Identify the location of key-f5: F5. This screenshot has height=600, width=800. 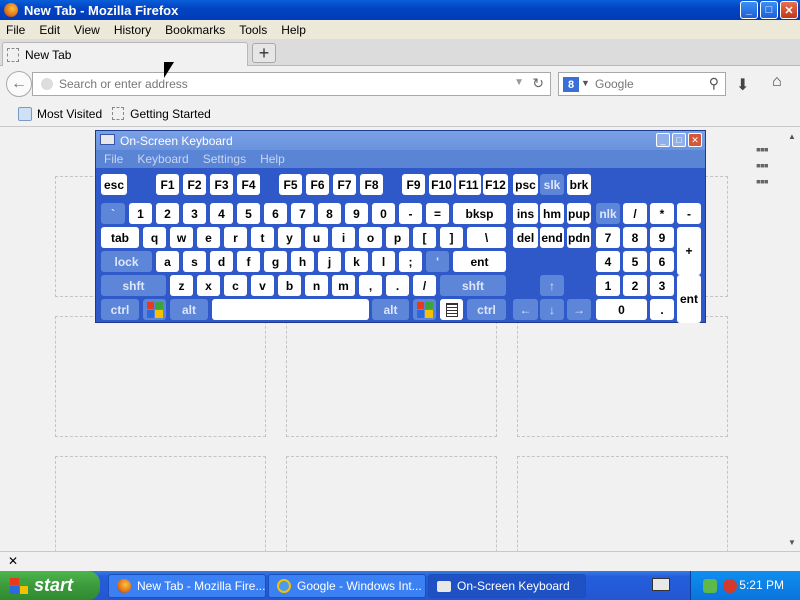
(290, 184).